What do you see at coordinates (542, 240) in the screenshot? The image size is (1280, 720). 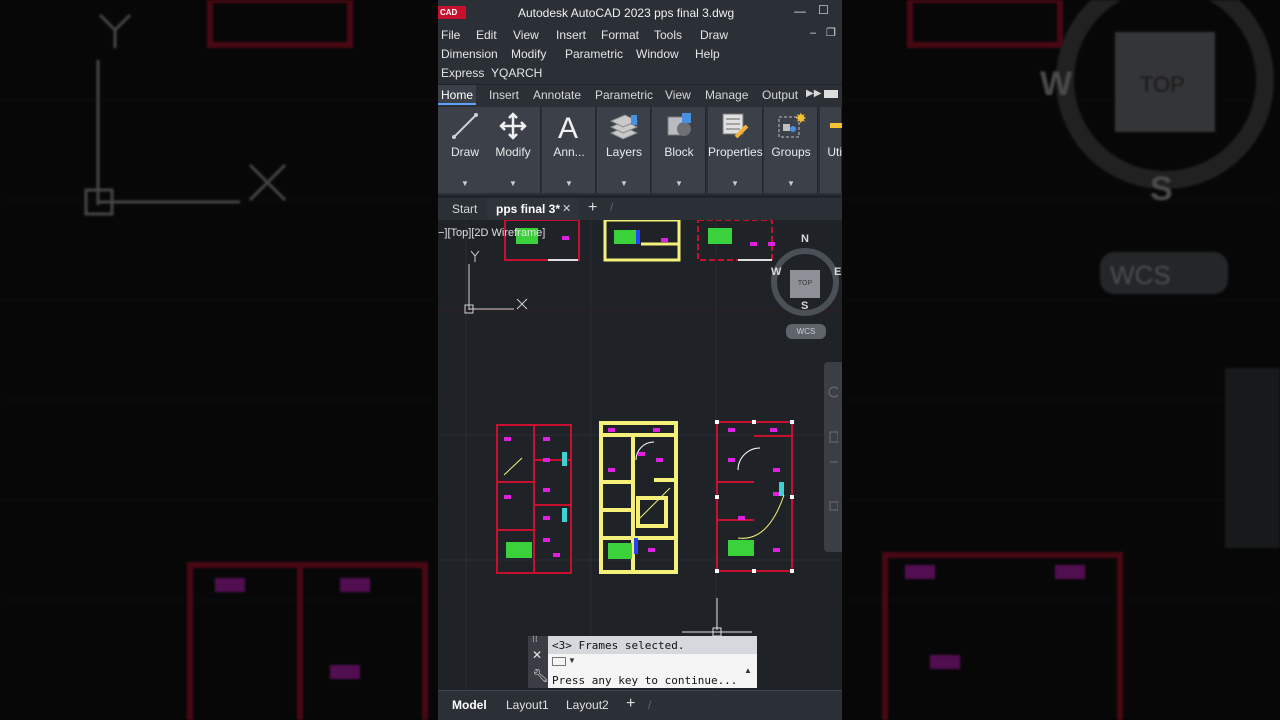 I see `floor-plan-top-left` at bounding box center [542, 240].